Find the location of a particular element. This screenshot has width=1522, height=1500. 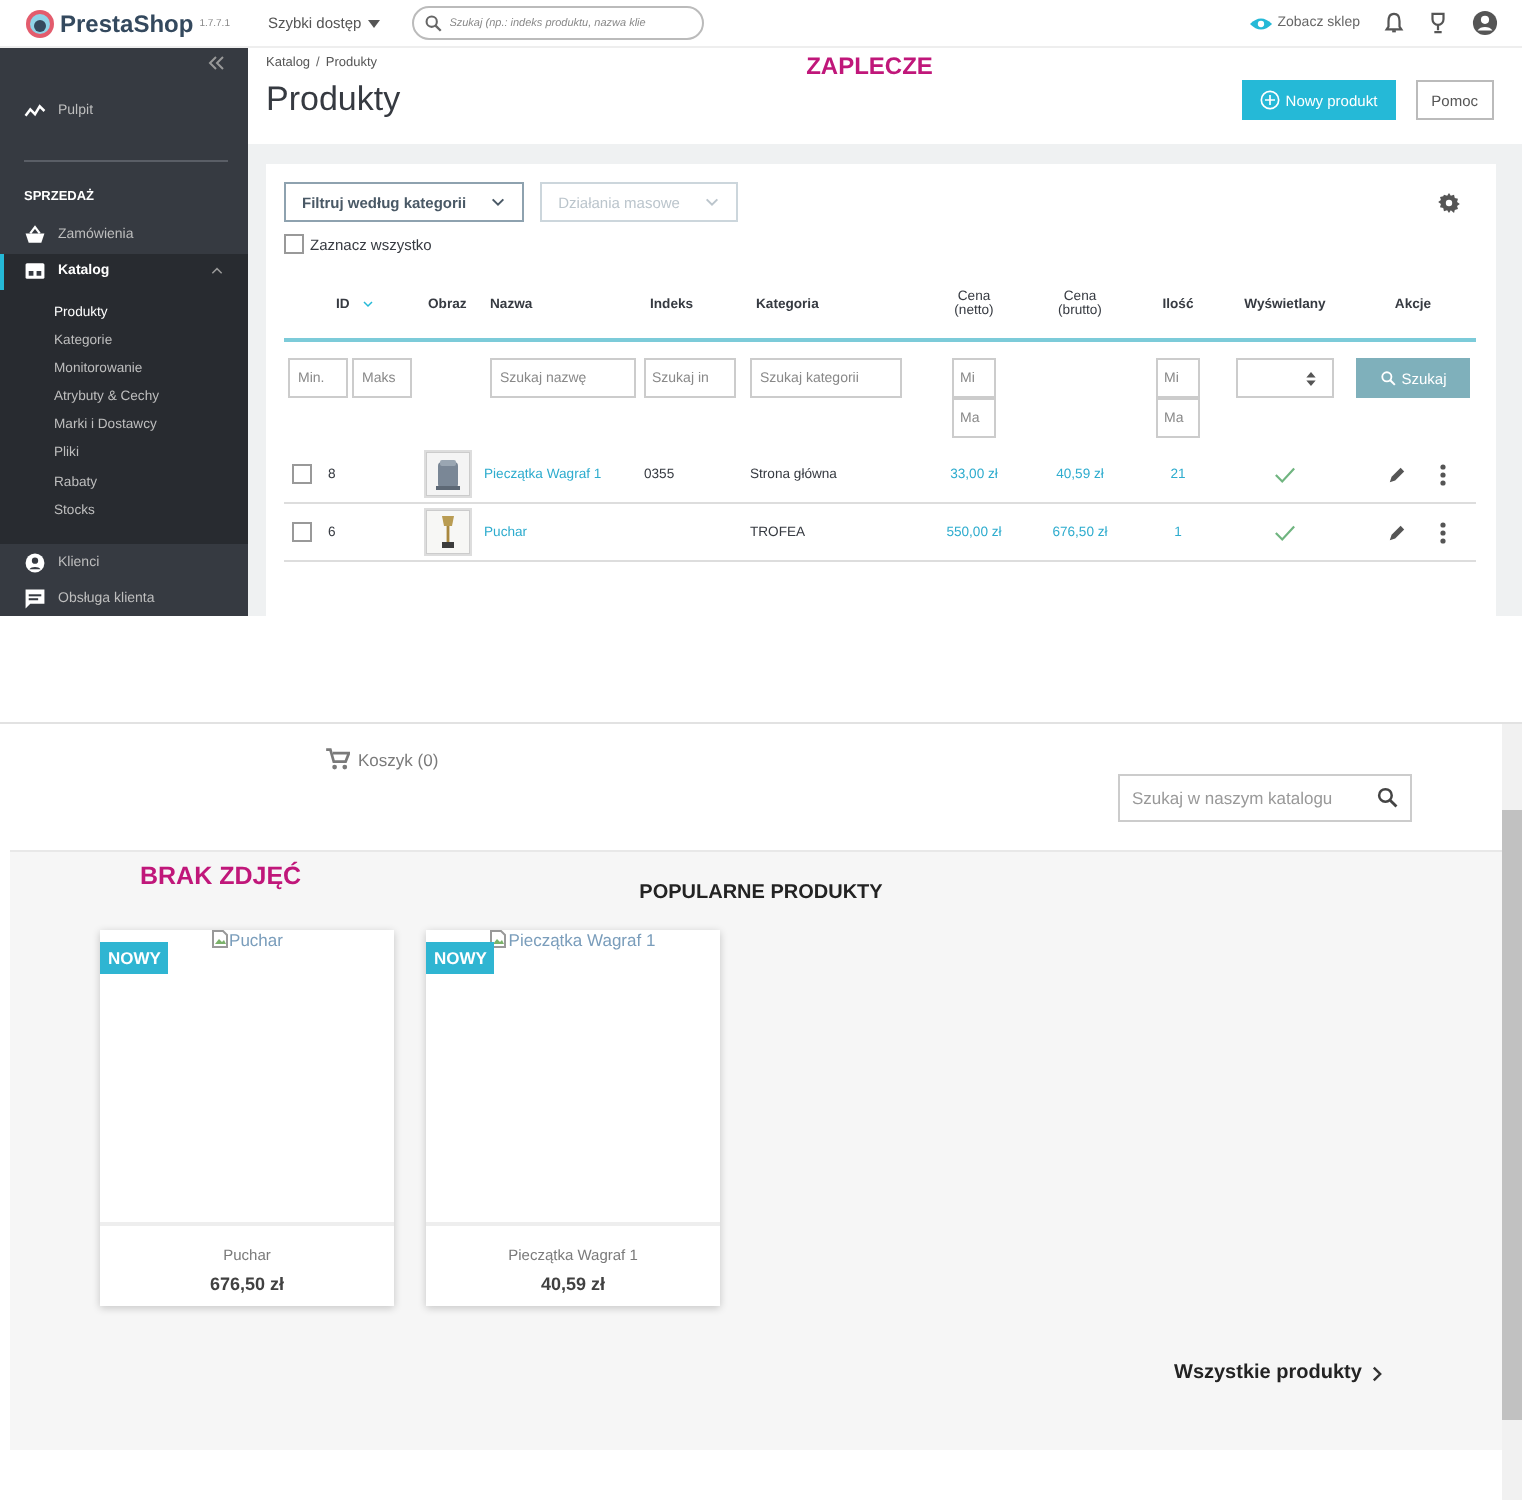

settings-icon is located at coordinates (1449, 202).